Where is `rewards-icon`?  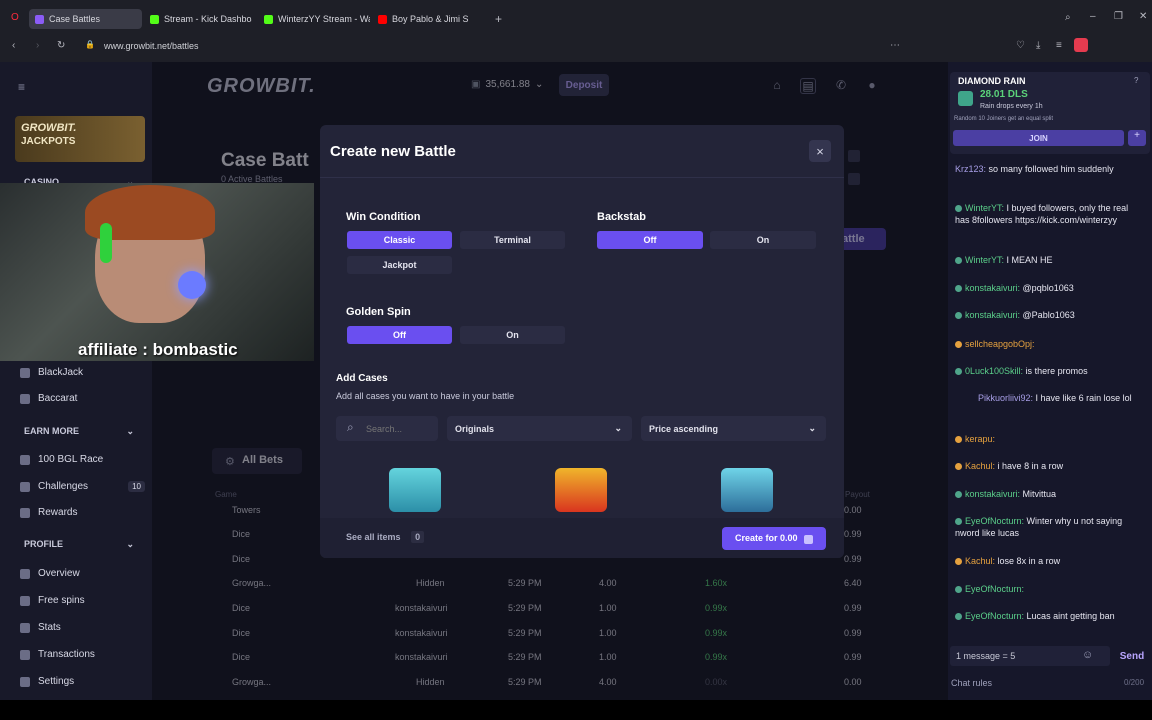 rewards-icon is located at coordinates (25, 512).